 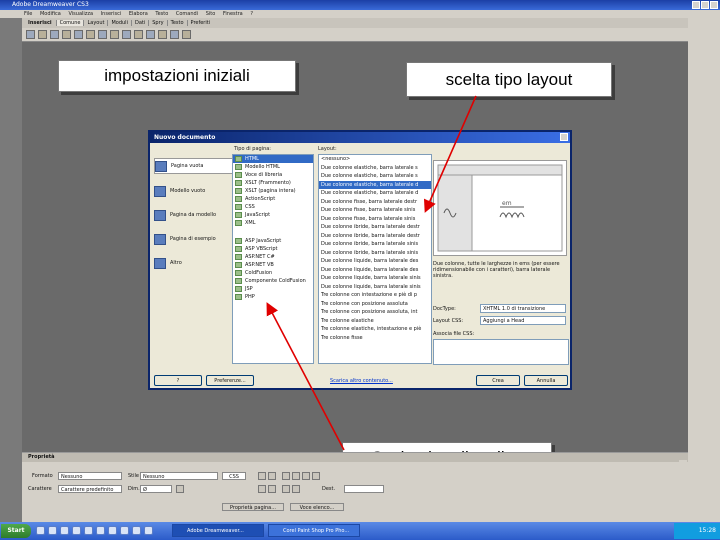 I want to click on system-tray: 15:28, so click(x=697, y=531).